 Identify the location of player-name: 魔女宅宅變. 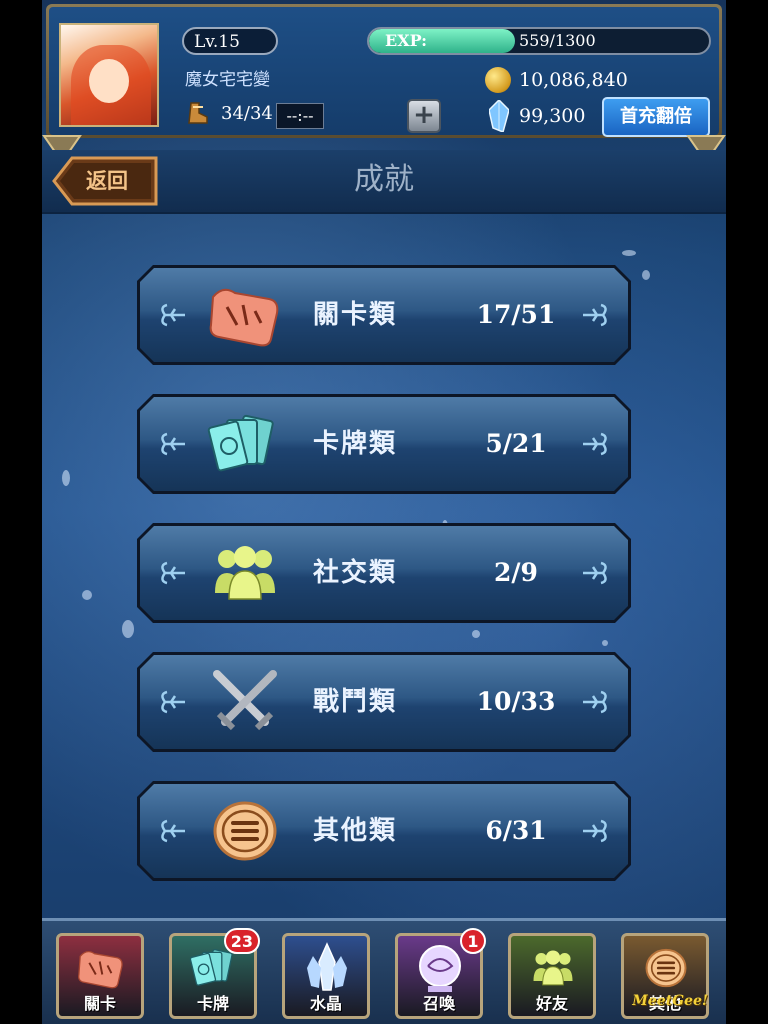
(227, 80).